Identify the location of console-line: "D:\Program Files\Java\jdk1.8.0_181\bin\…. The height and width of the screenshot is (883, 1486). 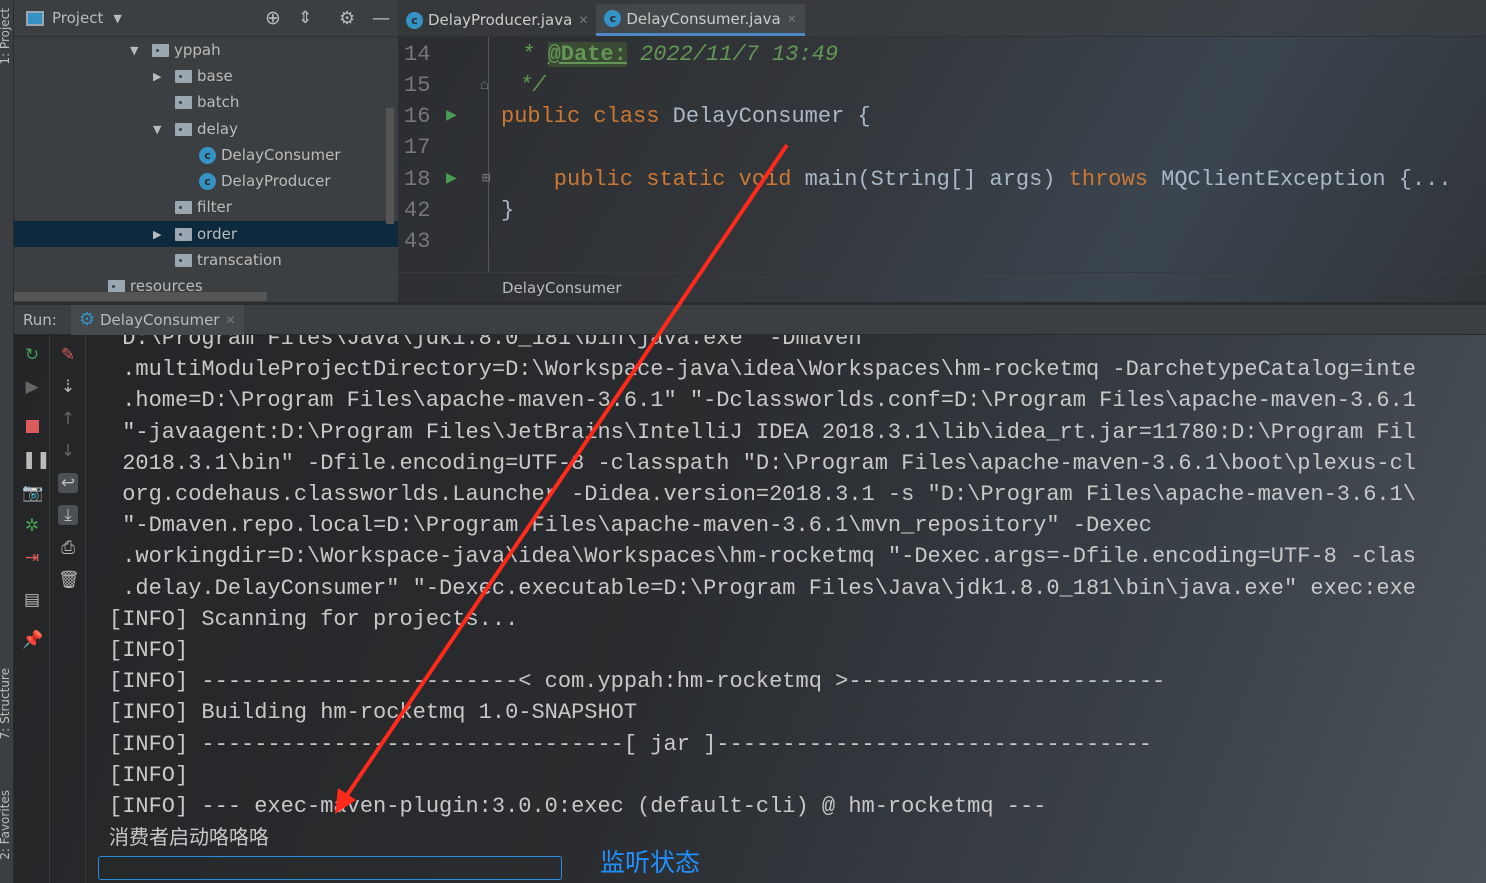
(485, 343).